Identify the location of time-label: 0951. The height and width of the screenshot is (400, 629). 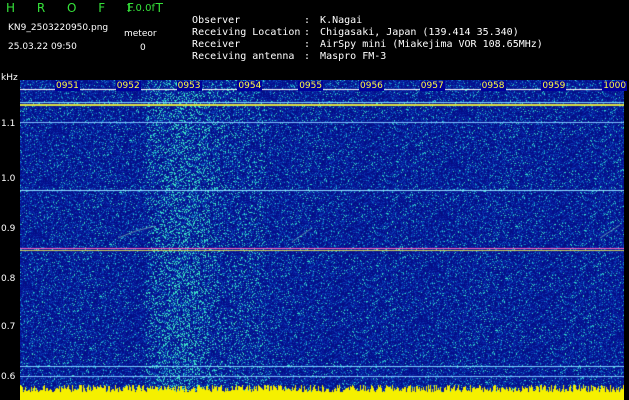
(67, 86).